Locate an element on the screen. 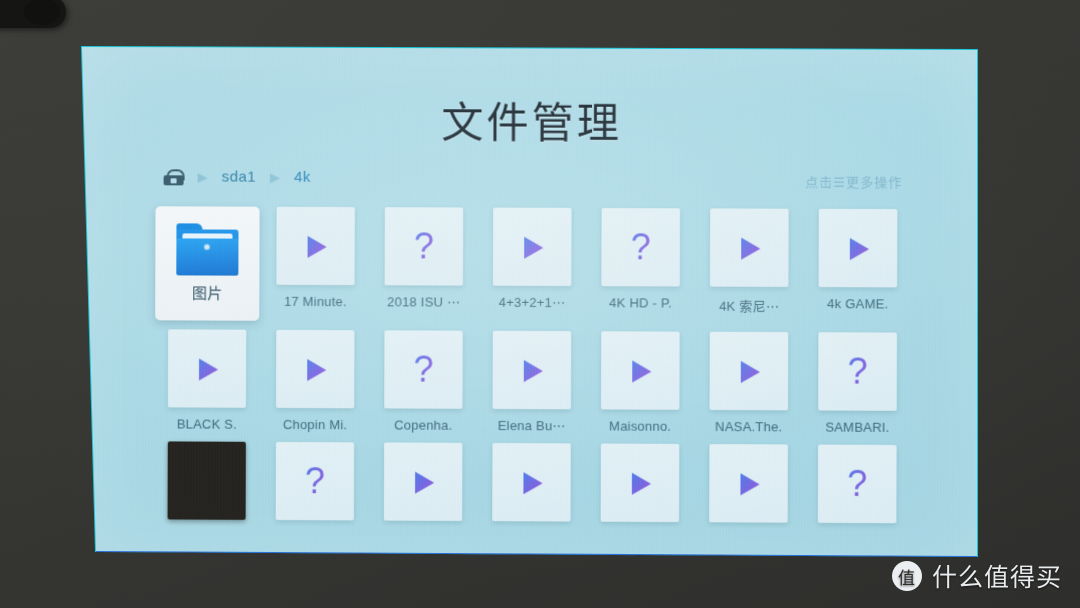 The height and width of the screenshot is (608, 1080). file-item-label: 4k GAME. is located at coordinates (858, 304).